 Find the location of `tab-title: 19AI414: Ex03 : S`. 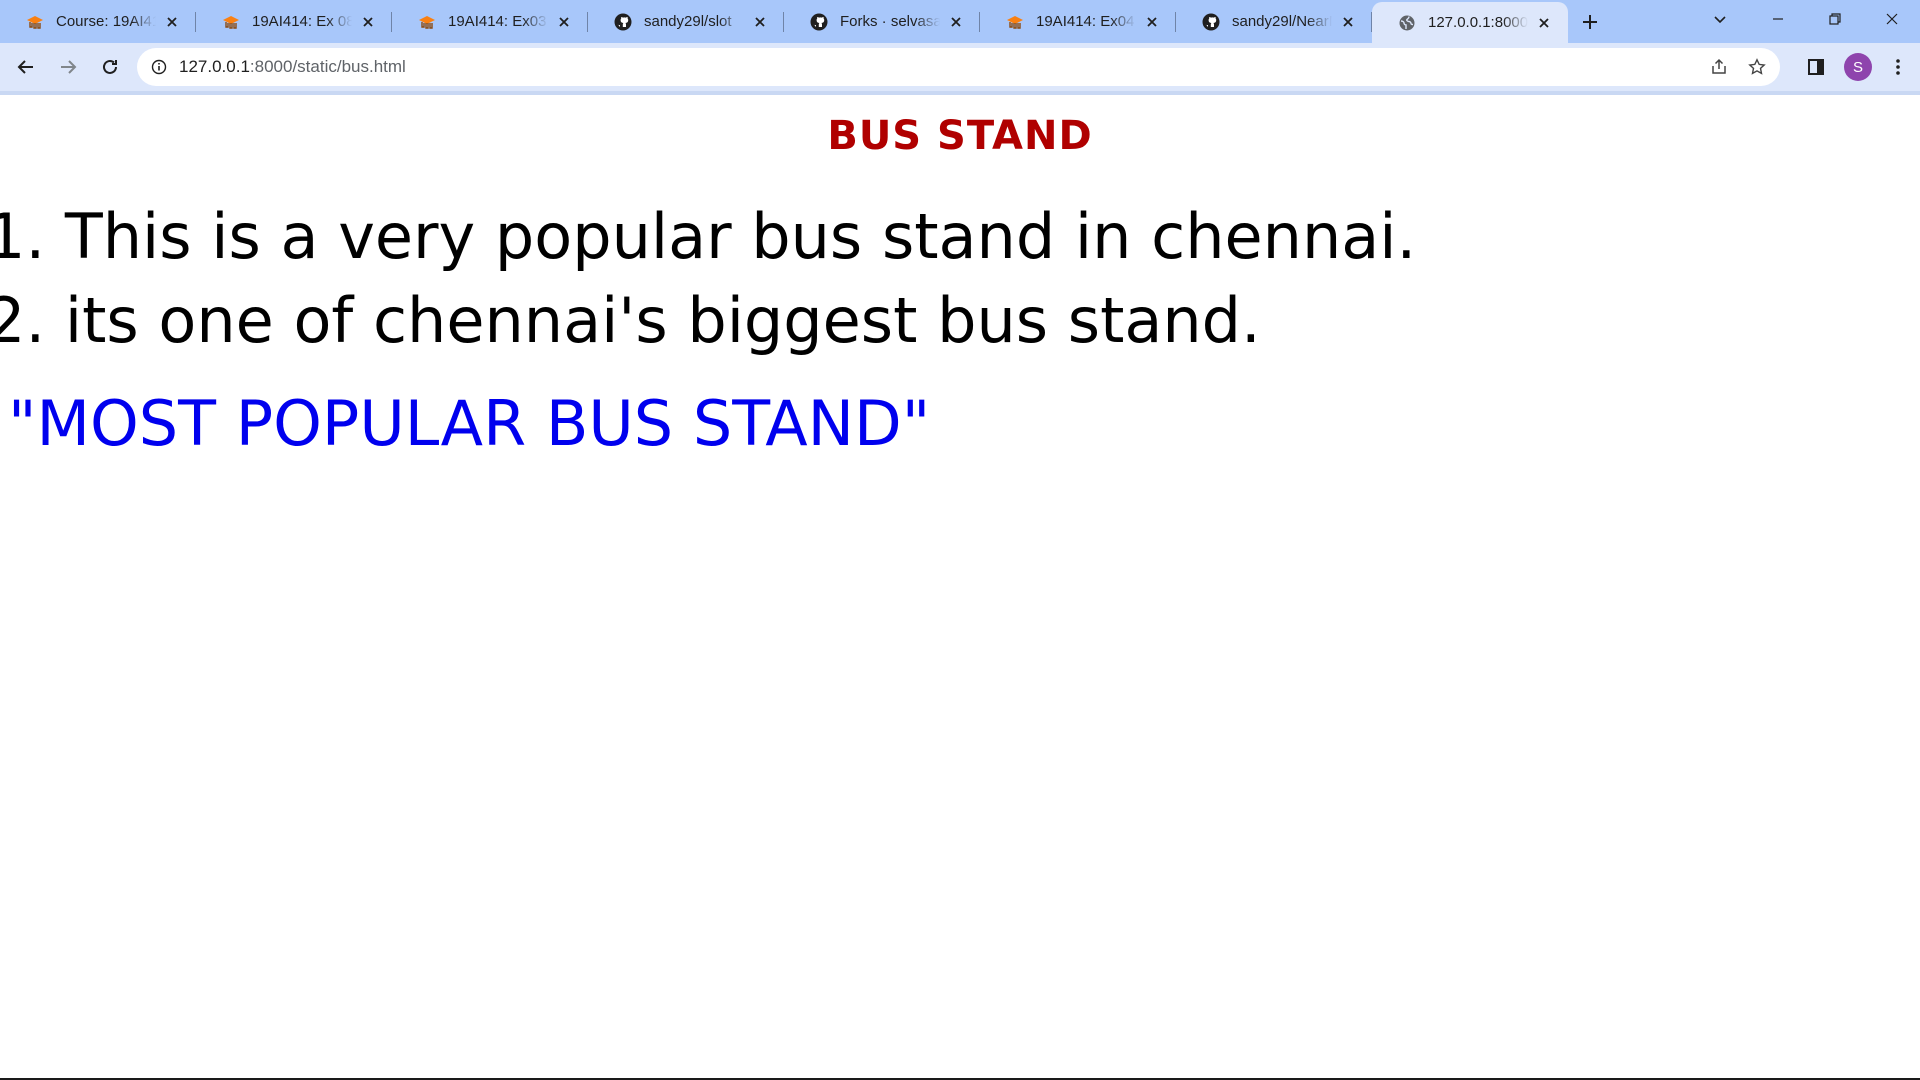

tab-title: 19AI414: Ex03 : S is located at coordinates (498, 21).